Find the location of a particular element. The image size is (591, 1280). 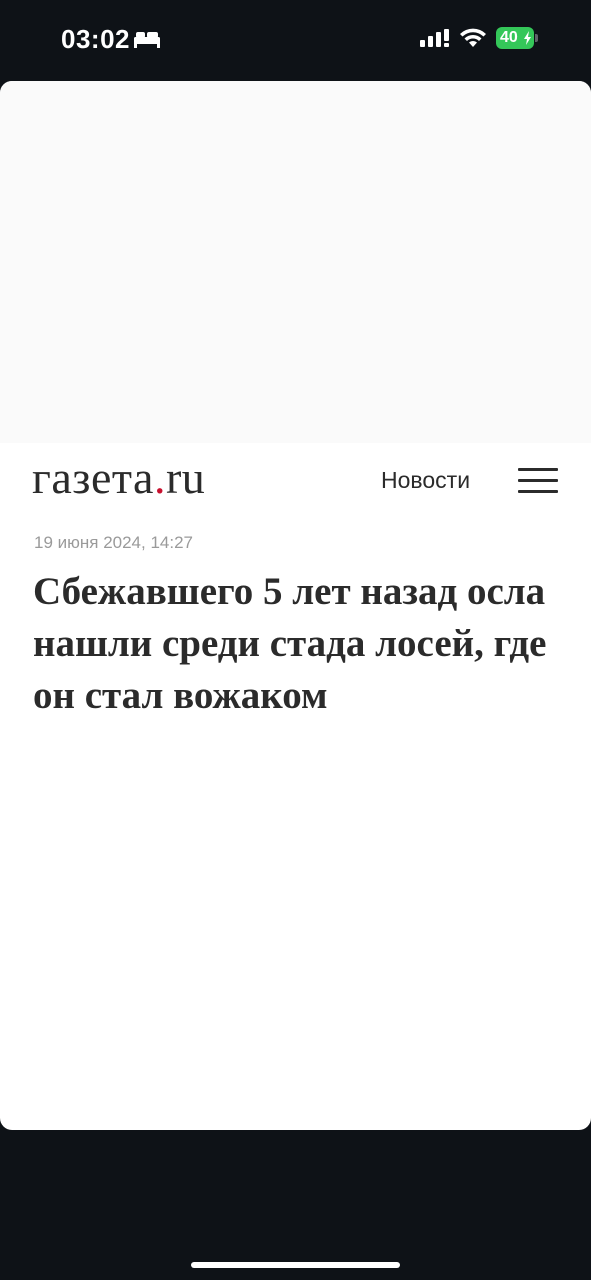

site-logo: газета.ru is located at coordinates (118, 477).